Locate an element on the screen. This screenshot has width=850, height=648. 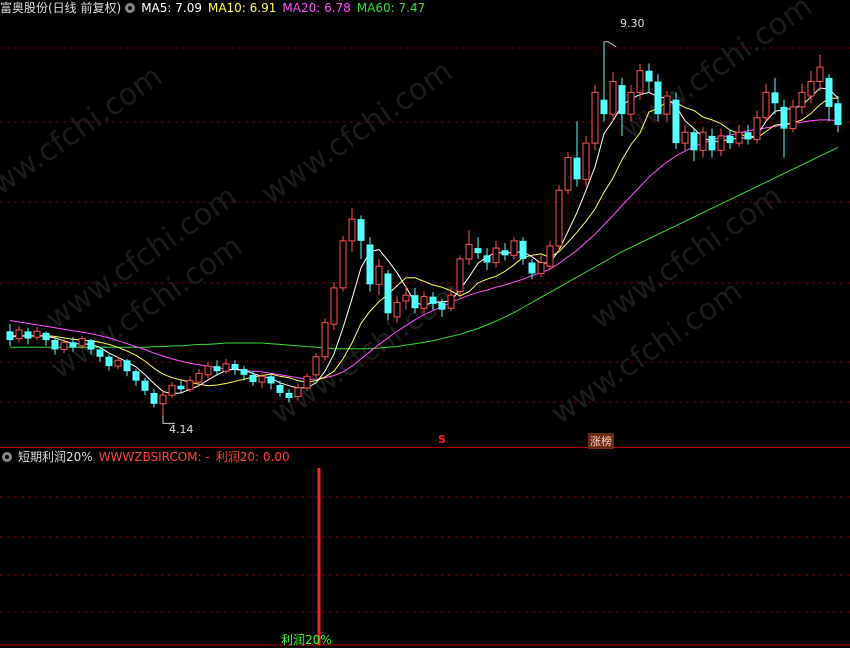
indicator-formula: WWWZBSIRCOM: - is located at coordinates (154, 457).